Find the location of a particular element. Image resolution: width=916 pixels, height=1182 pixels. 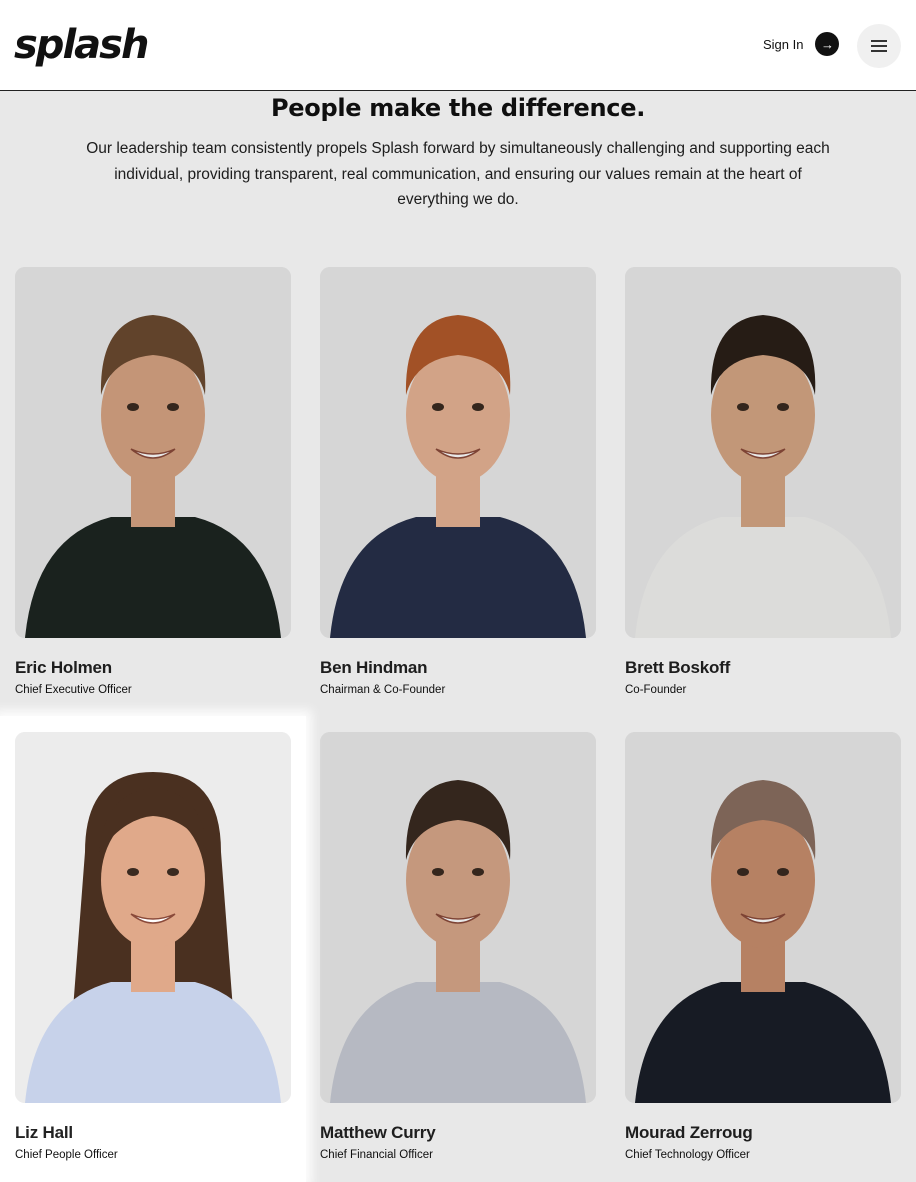

highlighted-card-container: Liz Hall Chief People Officer is located at coordinates (153, 949).